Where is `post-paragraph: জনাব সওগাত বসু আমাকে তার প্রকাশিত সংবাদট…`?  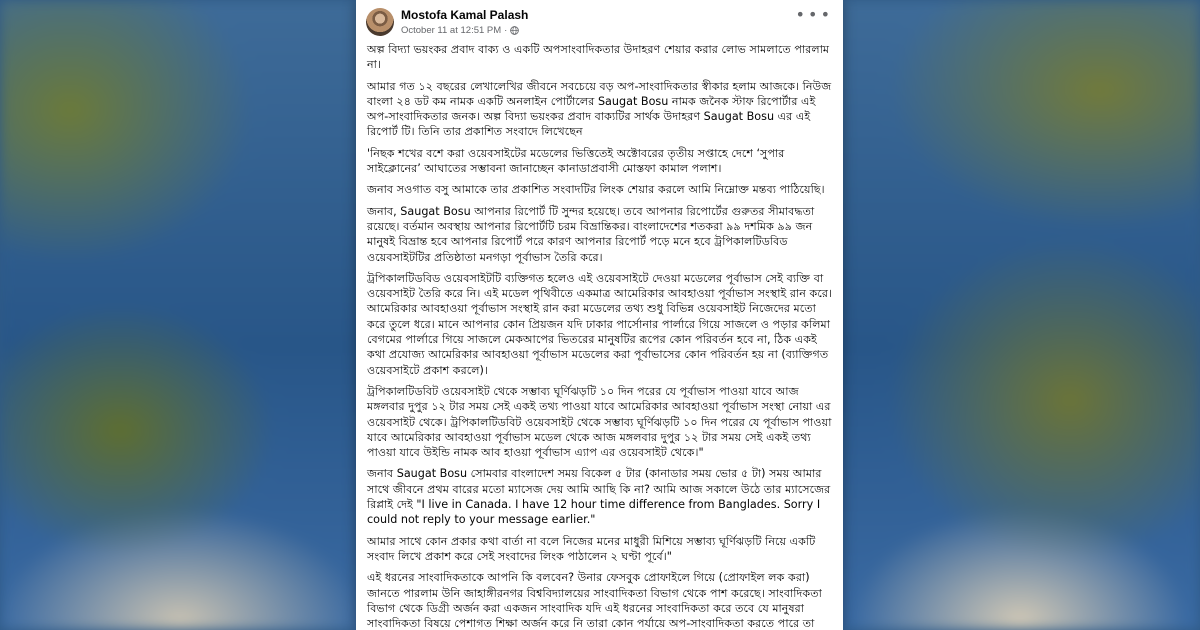 post-paragraph: জনাব সওগাত বসু আমাকে তার প্রকাশিত সংবাদট… is located at coordinates (596, 190).